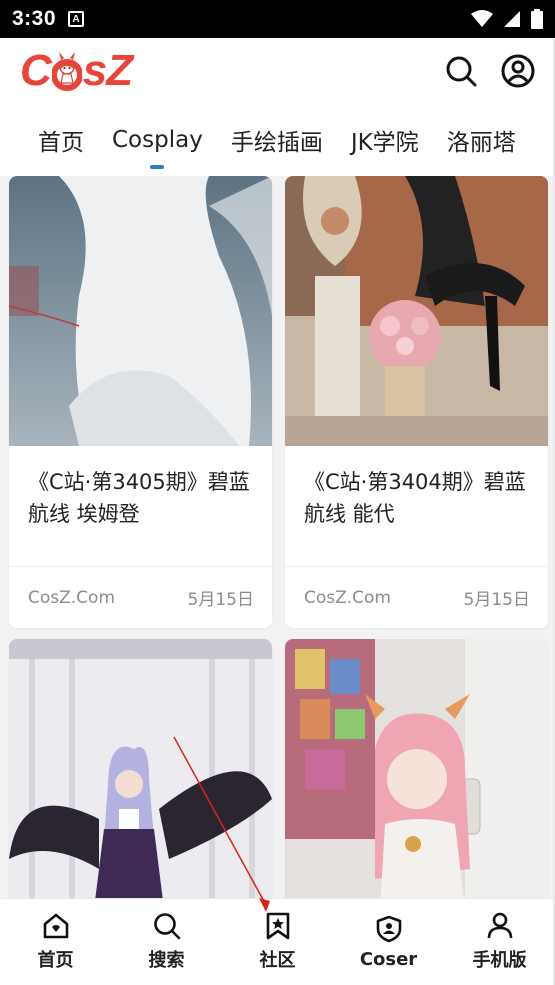 The width and height of the screenshot is (555, 985). I want to click on home-icon, so click(55, 926).